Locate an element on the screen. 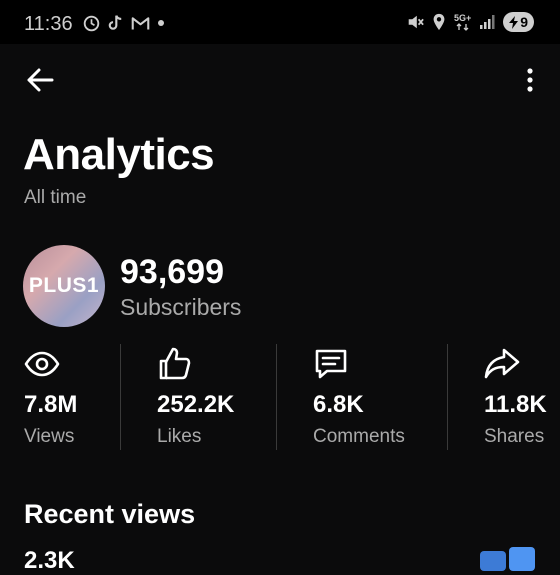 The image size is (560, 575). stat-label: Comments is located at coordinates (359, 436).